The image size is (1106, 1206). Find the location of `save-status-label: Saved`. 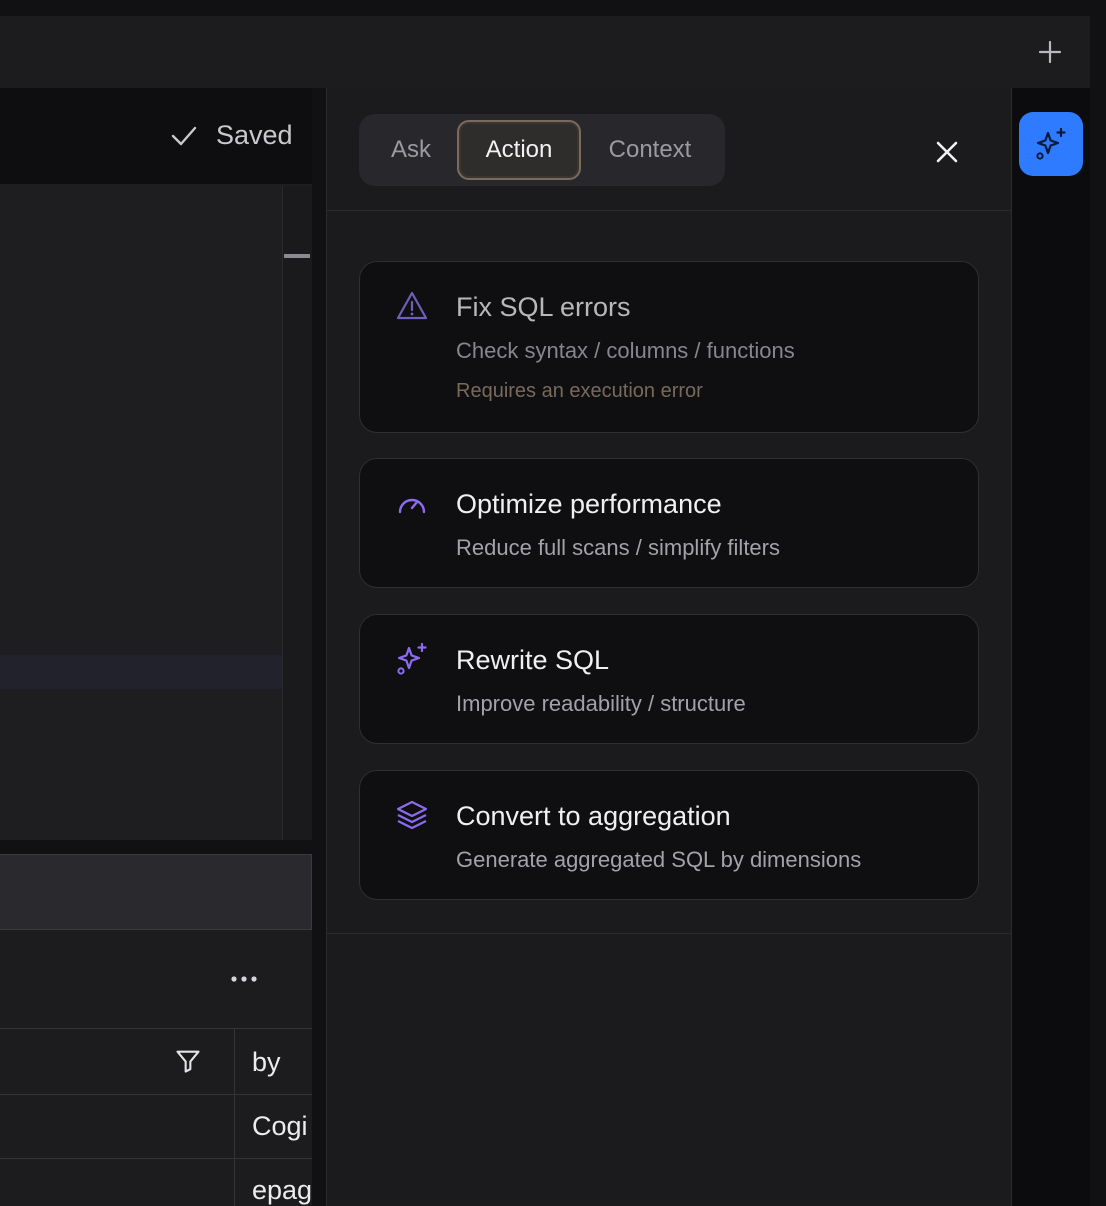

save-status-label: Saved is located at coordinates (254, 135).